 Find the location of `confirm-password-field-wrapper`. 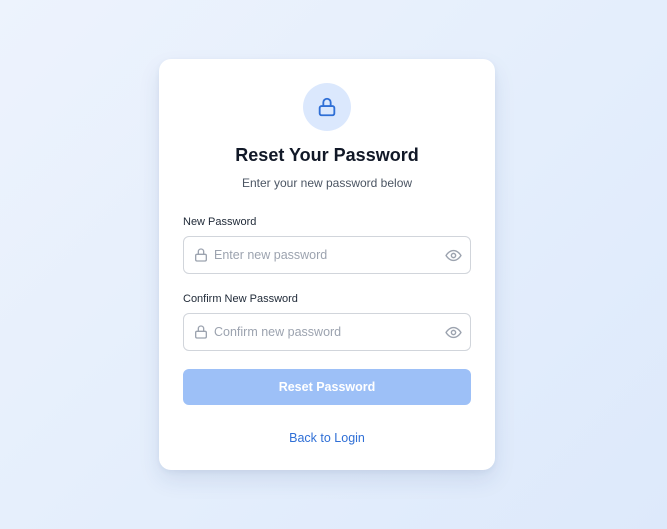

confirm-password-field-wrapper is located at coordinates (327, 332).